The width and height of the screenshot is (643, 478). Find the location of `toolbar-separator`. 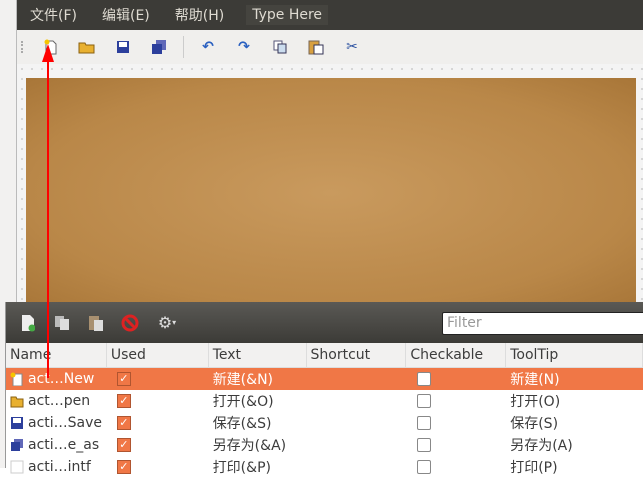

toolbar-separator is located at coordinates (183, 47).